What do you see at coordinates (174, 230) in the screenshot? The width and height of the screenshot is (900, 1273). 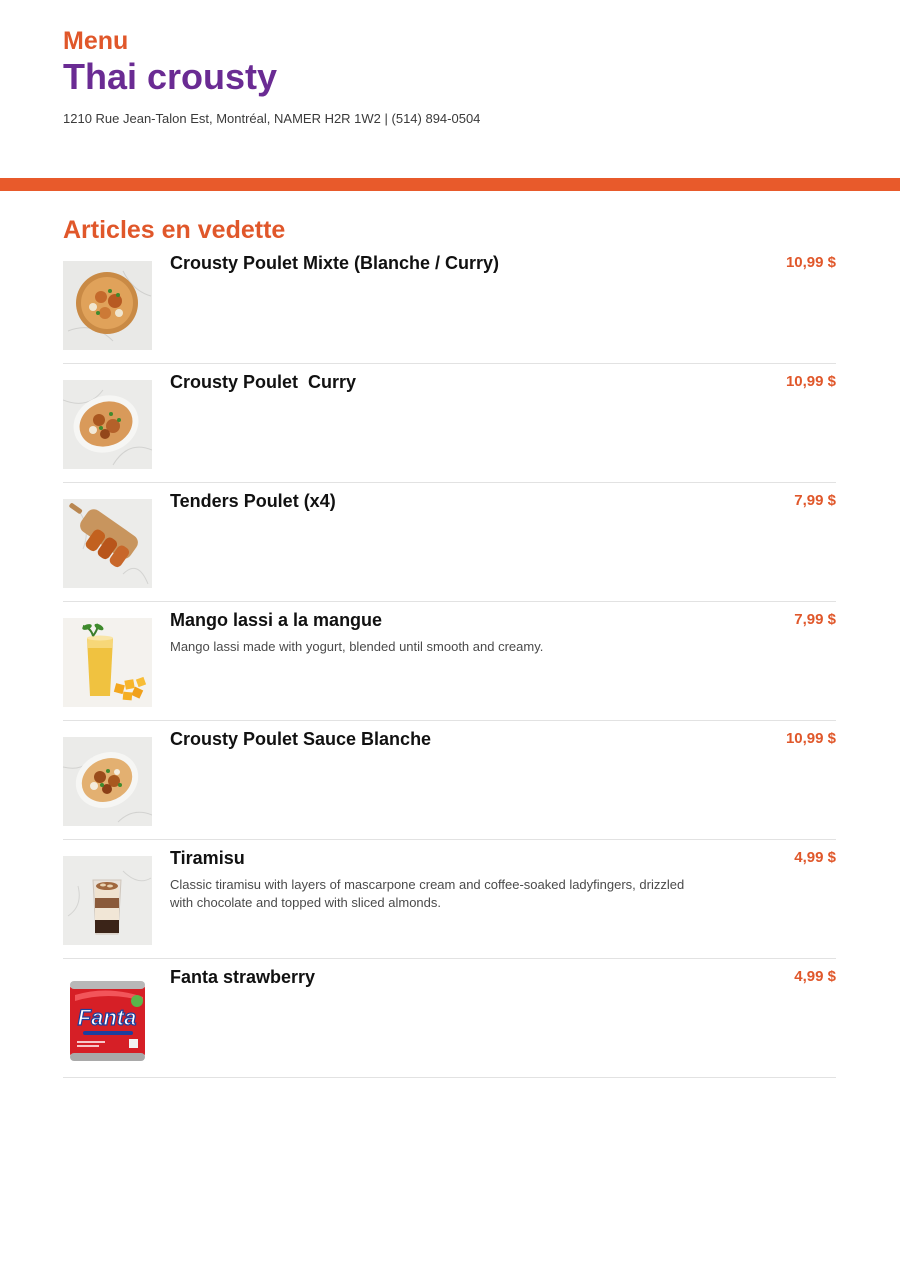 I see `section-title: Articles en vedette` at bounding box center [174, 230].